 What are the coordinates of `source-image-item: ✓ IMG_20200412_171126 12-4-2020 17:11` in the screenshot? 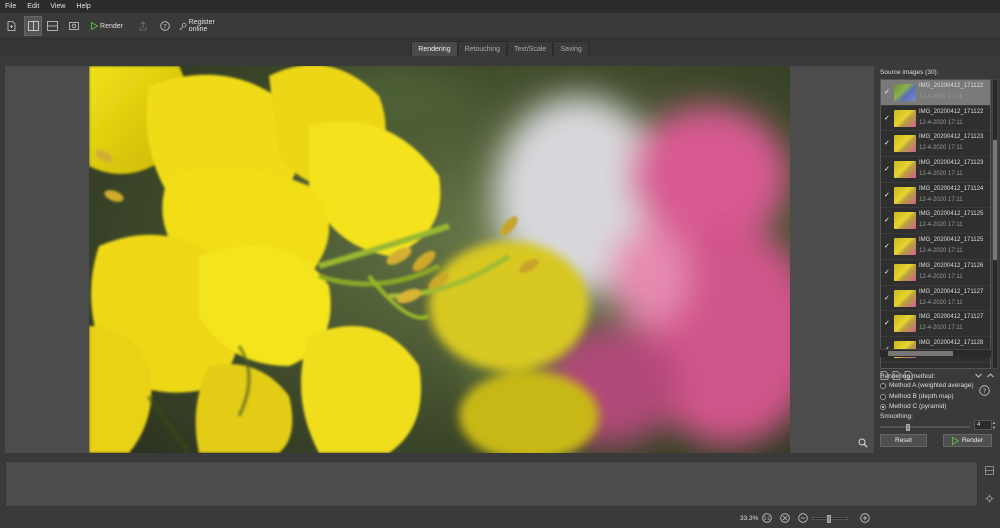 It's located at (935, 273).